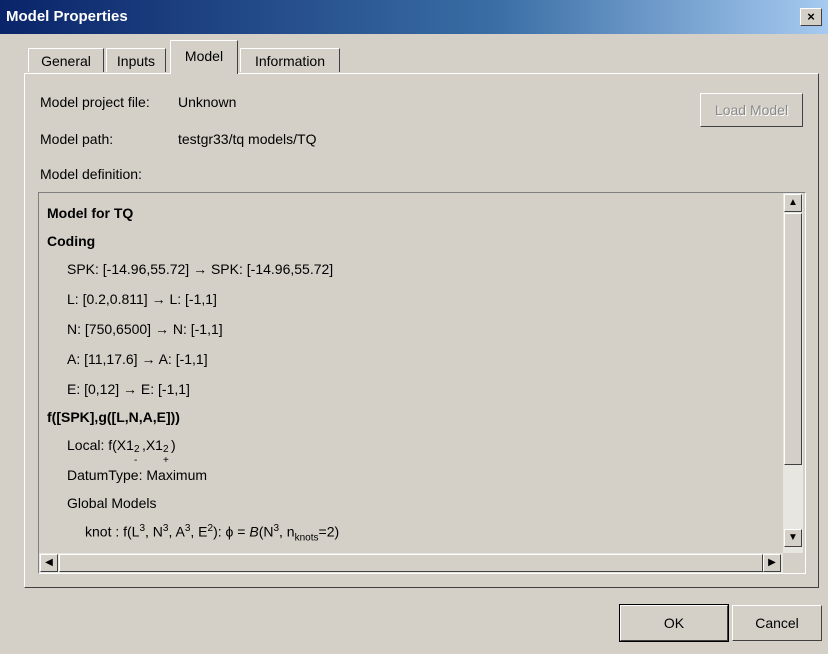 The height and width of the screenshot is (654, 828). What do you see at coordinates (95, 102) in the screenshot?
I see `model-project-file-label: Model project file:` at bounding box center [95, 102].